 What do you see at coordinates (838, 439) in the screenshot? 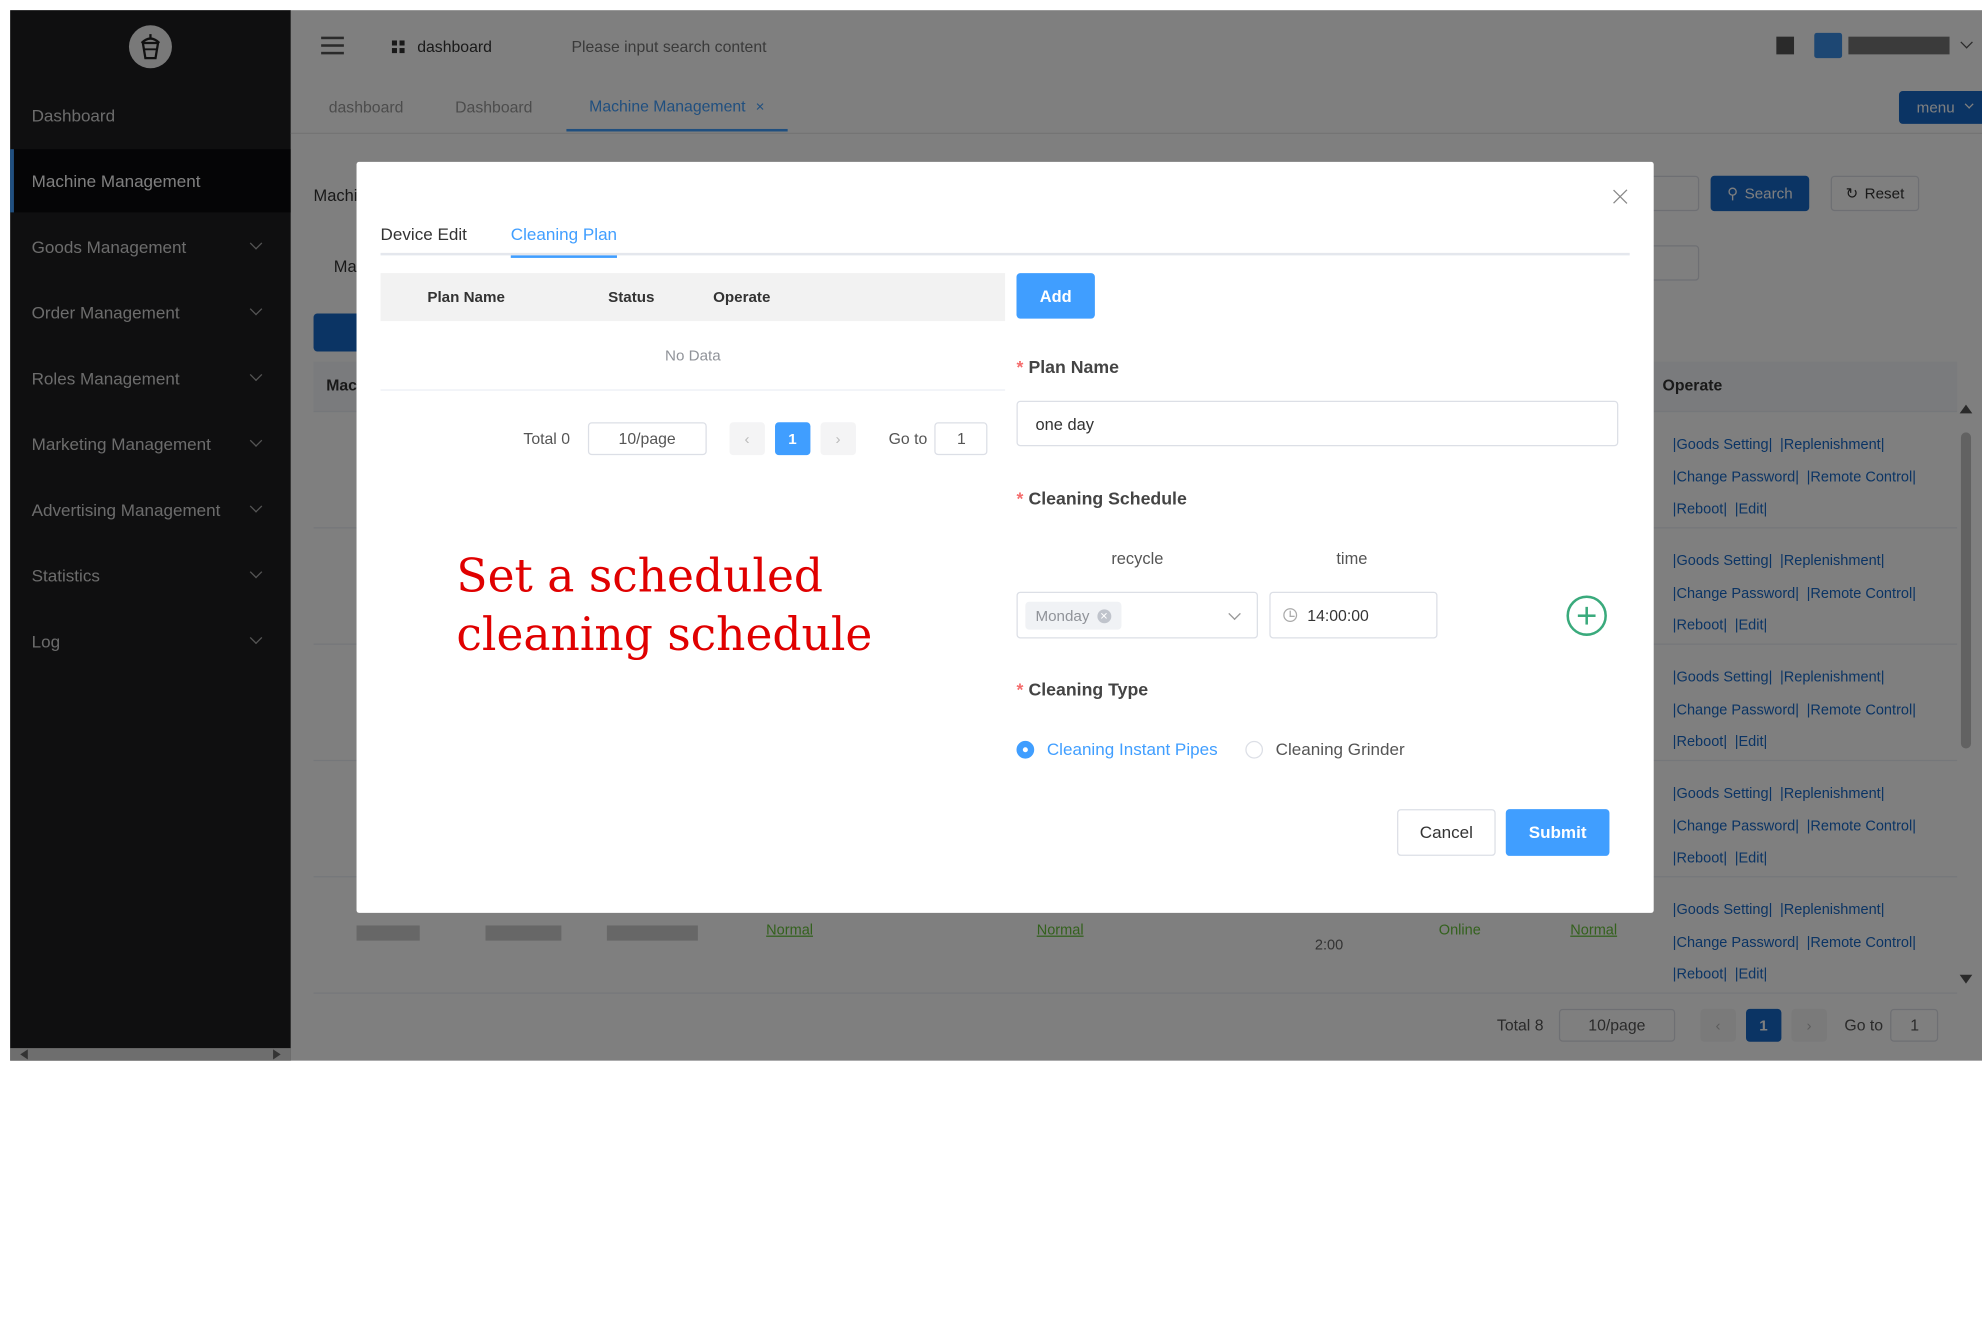
I see `next-page-button: ›` at bounding box center [838, 439].